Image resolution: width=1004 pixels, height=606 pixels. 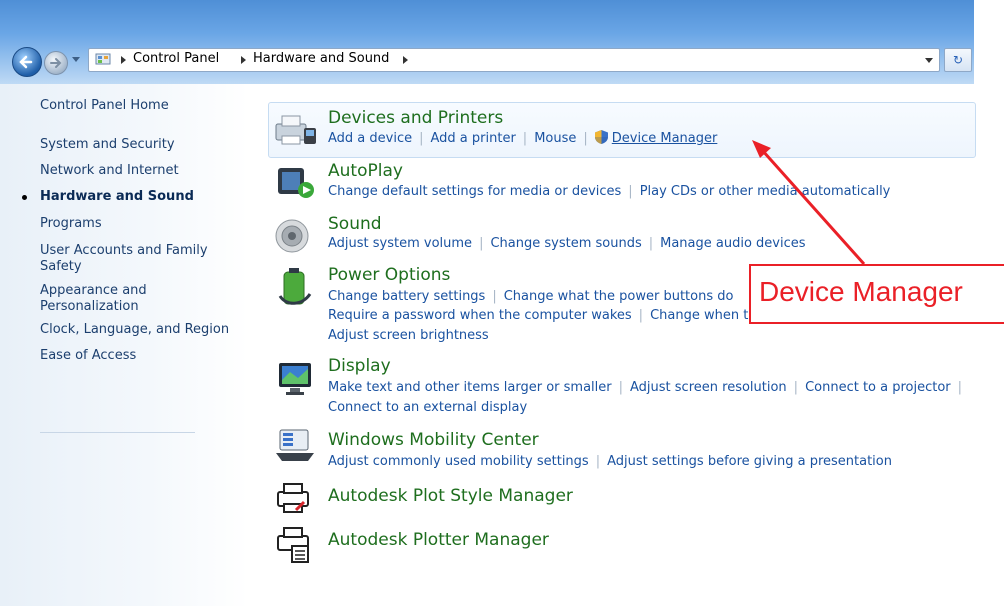 What do you see at coordinates (359, 366) in the screenshot?
I see `category-title-display: Display` at bounding box center [359, 366].